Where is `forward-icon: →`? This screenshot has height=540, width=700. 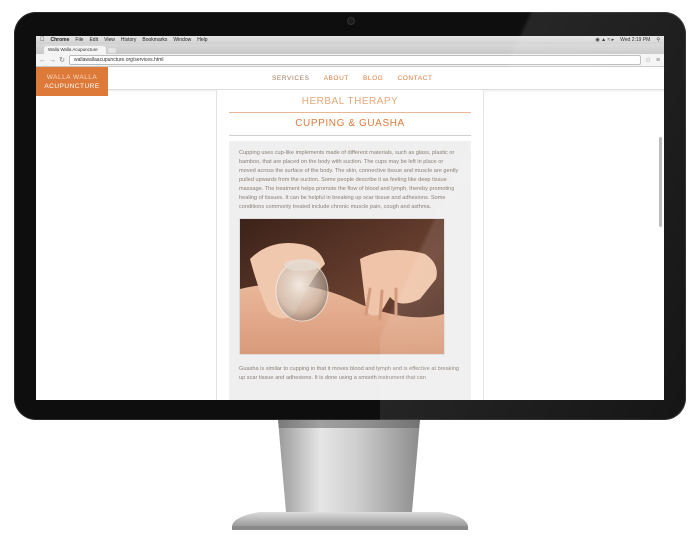 forward-icon: → is located at coordinates (52, 60).